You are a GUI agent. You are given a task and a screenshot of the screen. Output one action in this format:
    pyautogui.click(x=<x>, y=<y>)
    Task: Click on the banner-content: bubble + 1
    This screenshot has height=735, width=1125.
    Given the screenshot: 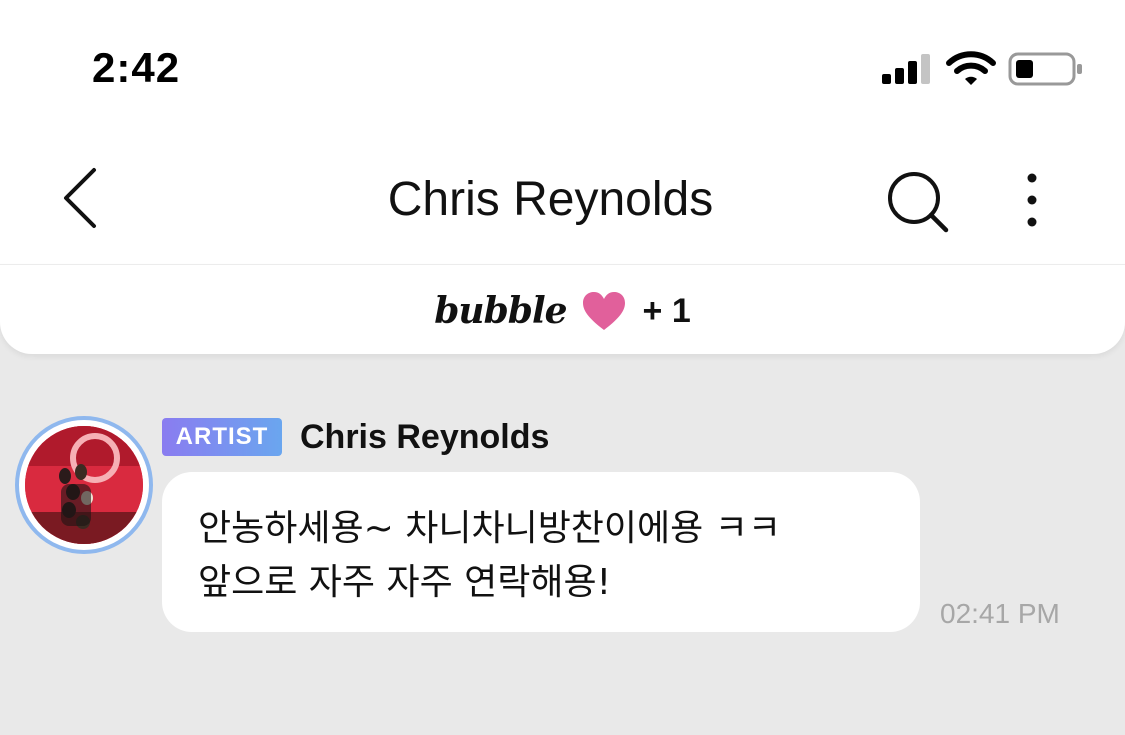 What is the action you would take?
    pyautogui.click(x=562, y=311)
    